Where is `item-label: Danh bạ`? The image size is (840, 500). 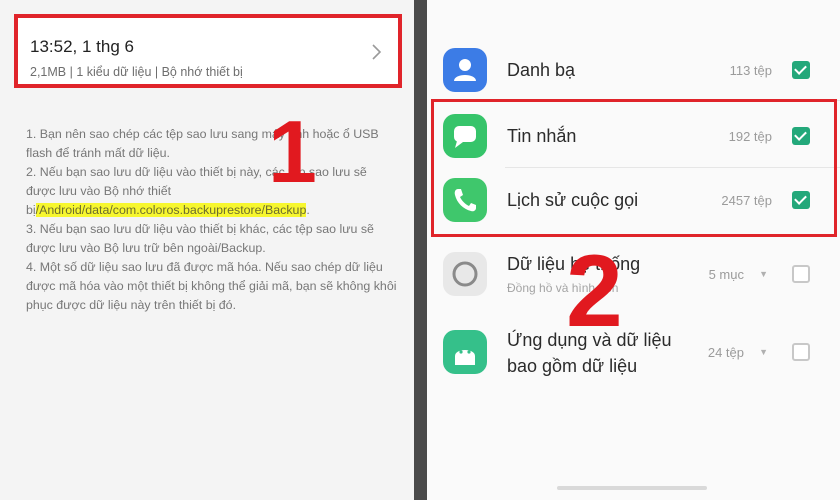
item-label: Danh bạ is located at coordinates (541, 70).